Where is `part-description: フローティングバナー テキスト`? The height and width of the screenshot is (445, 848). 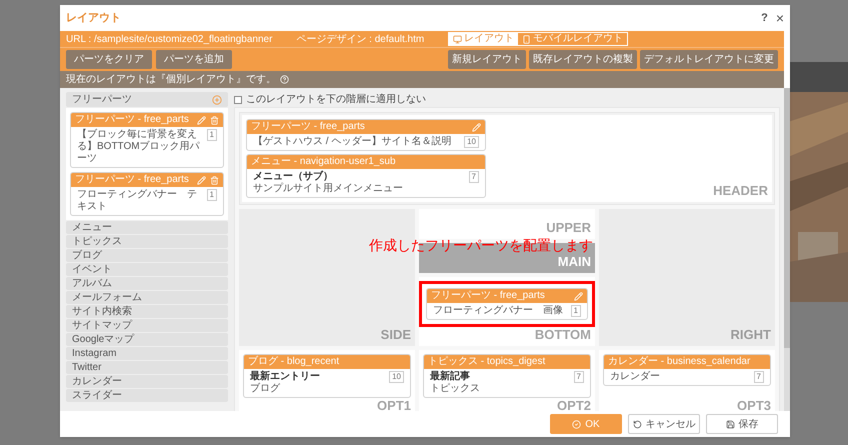 part-description: フローティングバナー テキスト is located at coordinates (137, 201).